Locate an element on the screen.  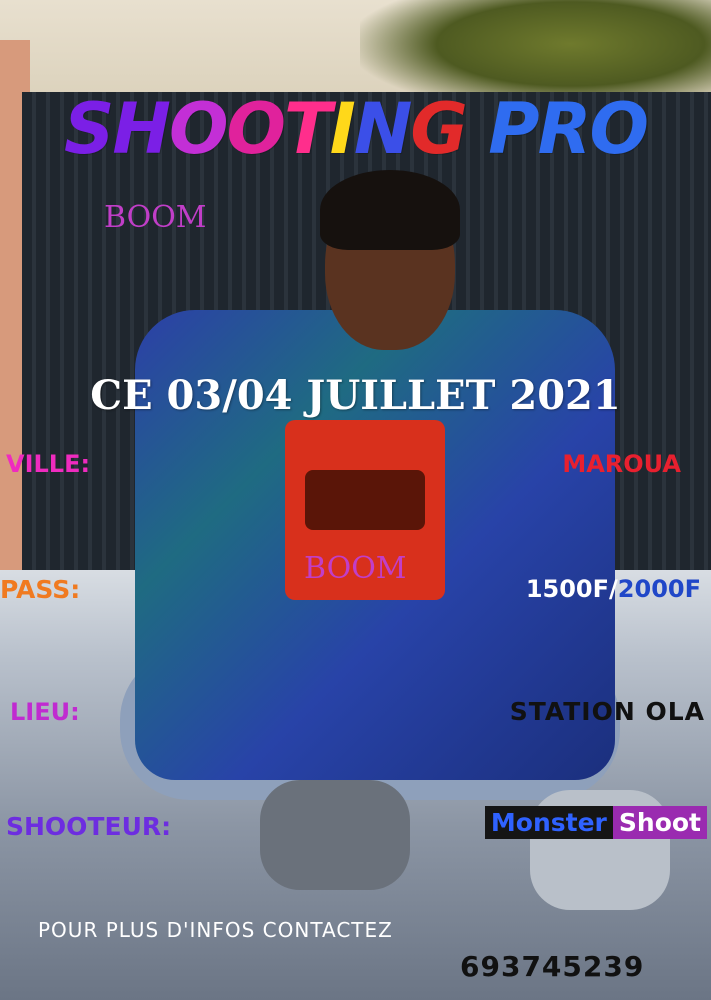
pass-price-2: 2000F is located at coordinates (659, 589).